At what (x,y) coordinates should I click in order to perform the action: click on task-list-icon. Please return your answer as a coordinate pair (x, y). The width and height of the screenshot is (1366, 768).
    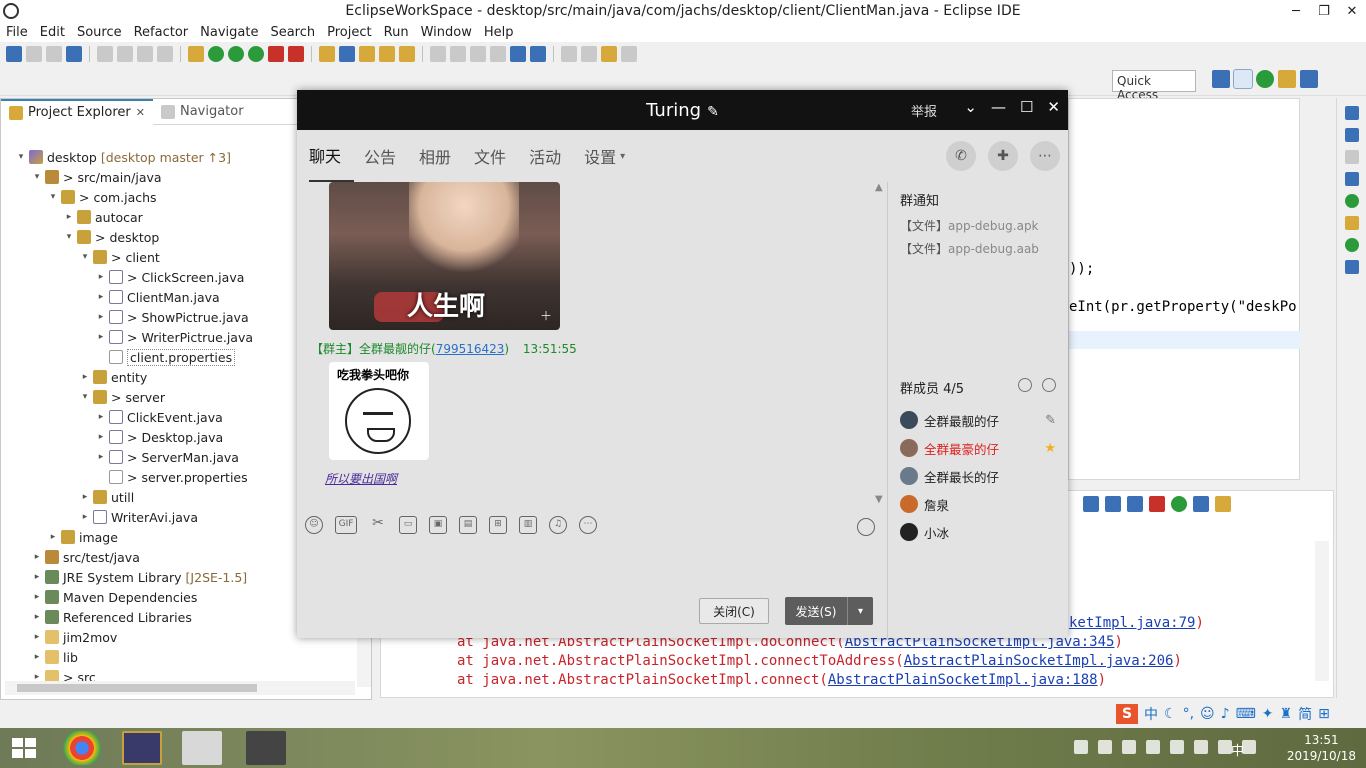
    Looking at the image, I should click on (1351, 135).